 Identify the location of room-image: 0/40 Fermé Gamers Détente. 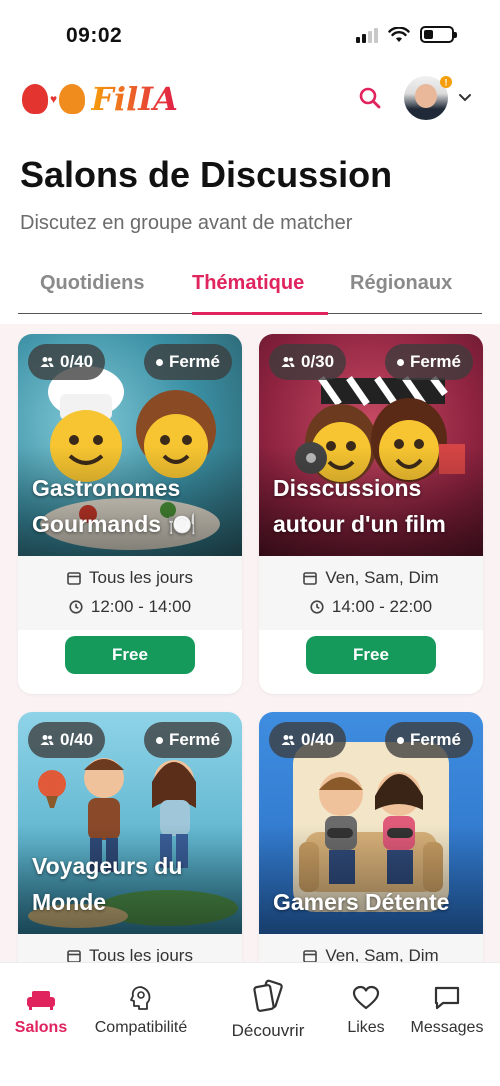
(371, 823).